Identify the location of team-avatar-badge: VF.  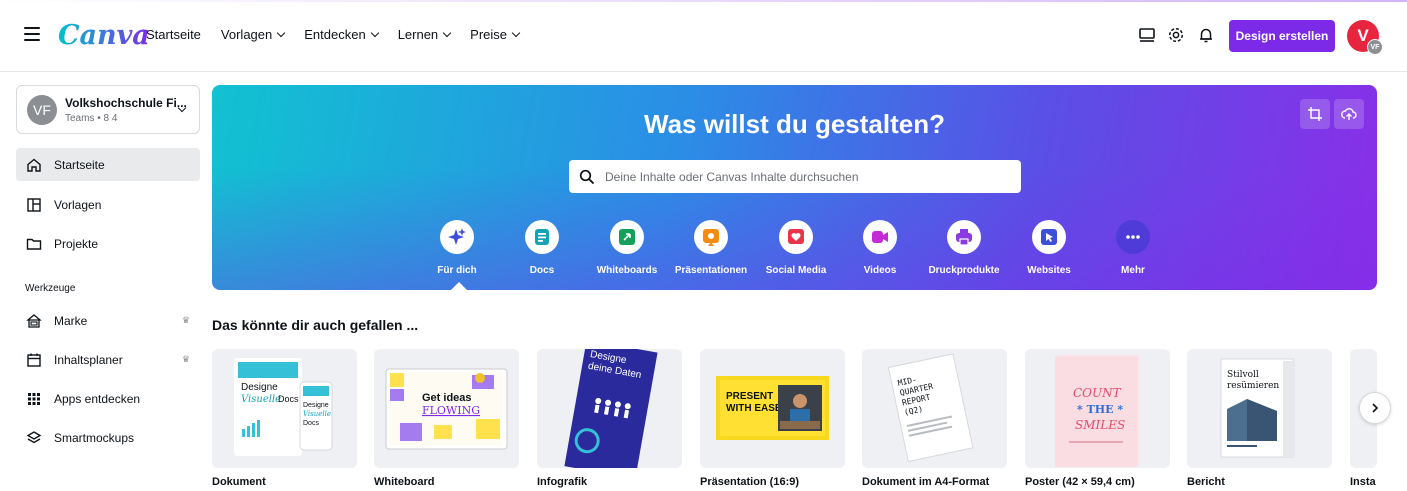
(1375, 47).